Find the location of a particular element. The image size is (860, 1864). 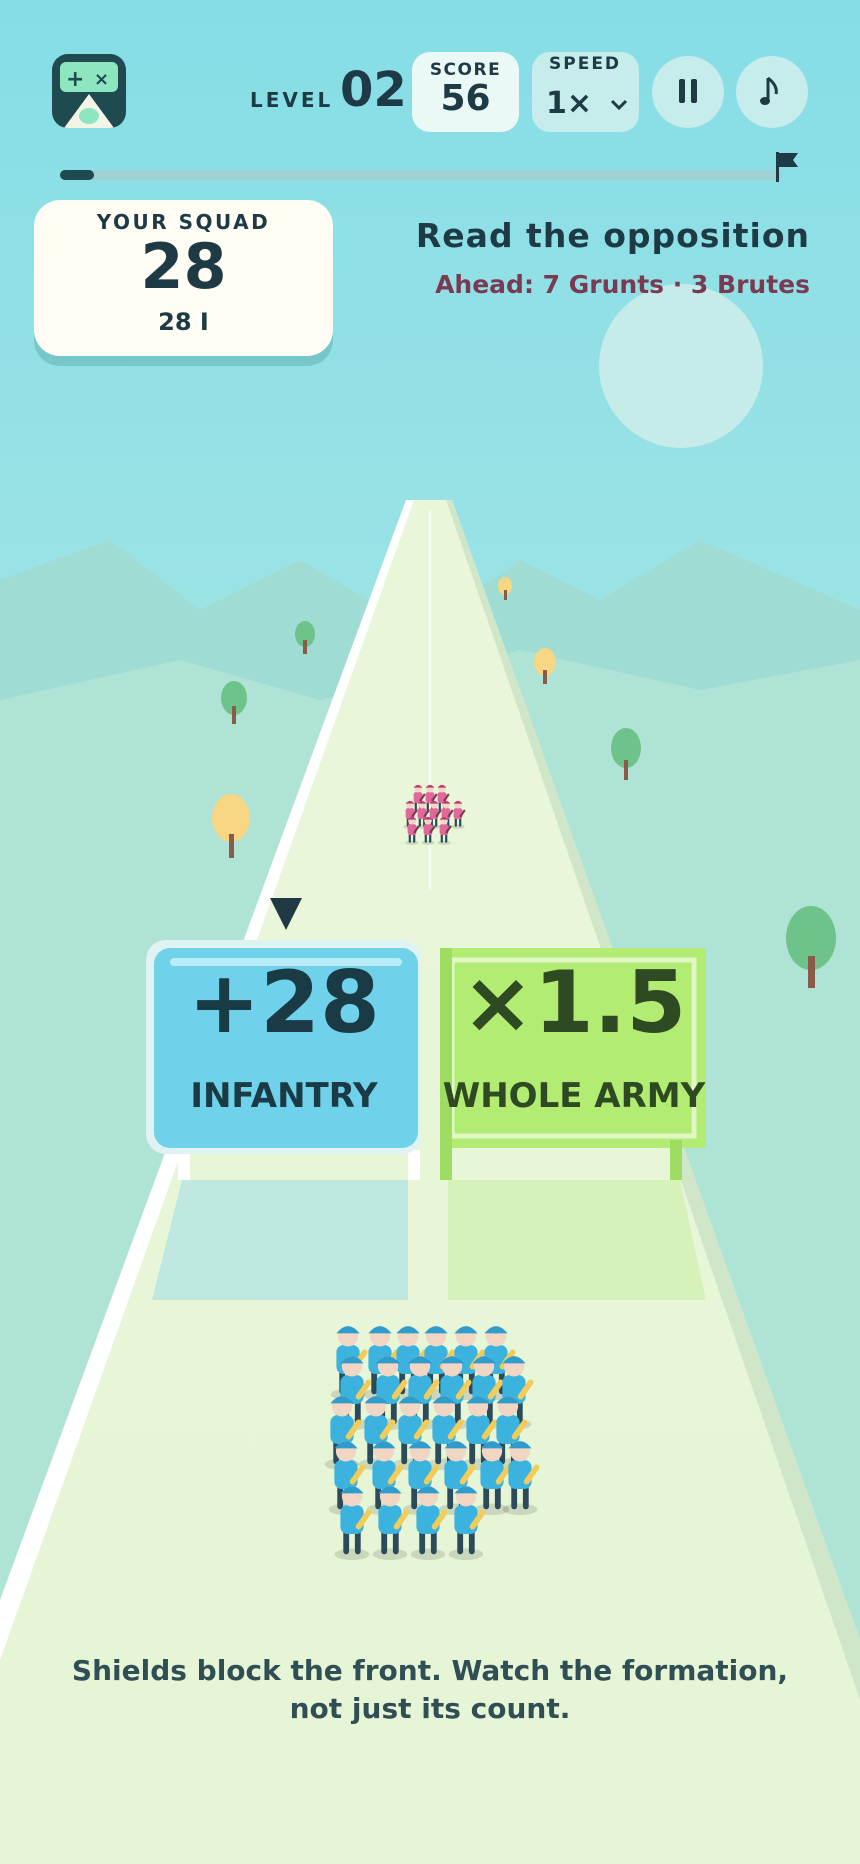

objective-subtitle: Ahead: 7 Grunts · 3 Brutes is located at coordinates (622, 284).